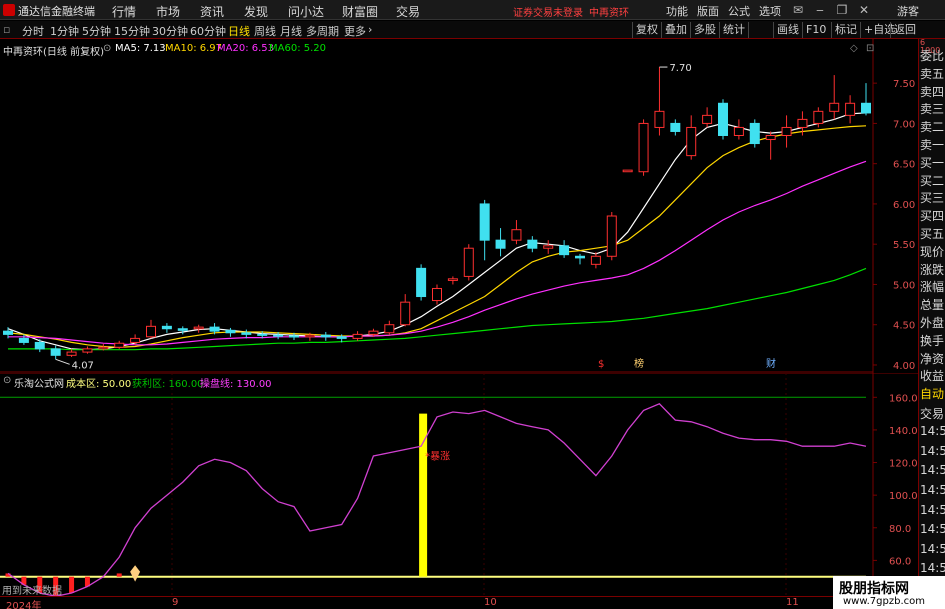 The height and width of the screenshot is (609, 945). I want to click on tab-5min: 5分钟, so click(96, 31).